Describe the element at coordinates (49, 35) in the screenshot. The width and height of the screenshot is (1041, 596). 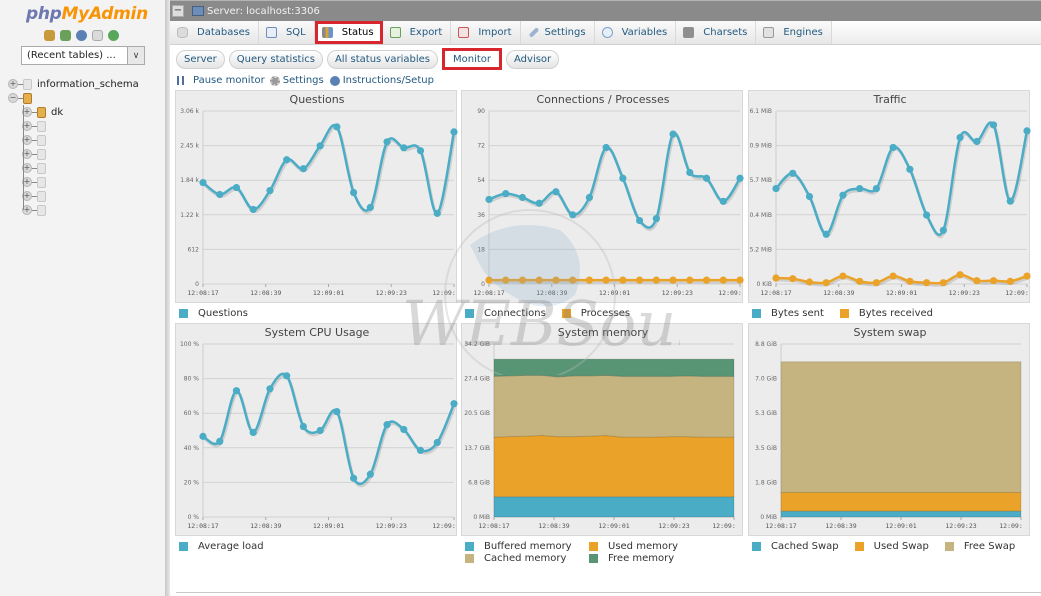
I see `home-icon` at that location.